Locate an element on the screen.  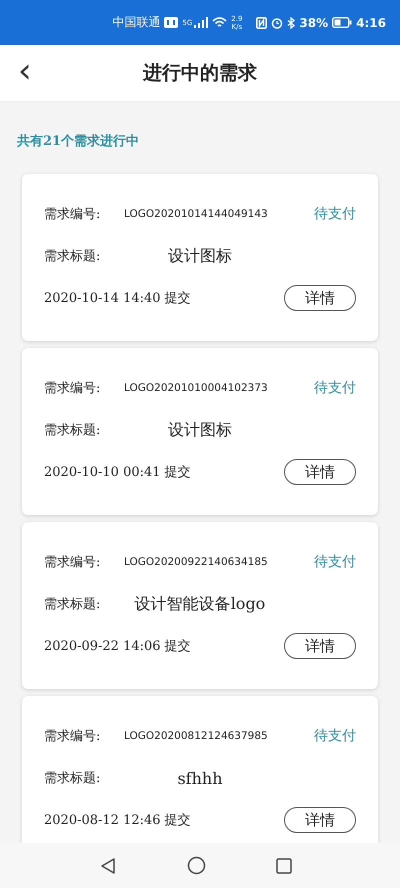
back-button: ‹ is located at coordinates (25, 71).